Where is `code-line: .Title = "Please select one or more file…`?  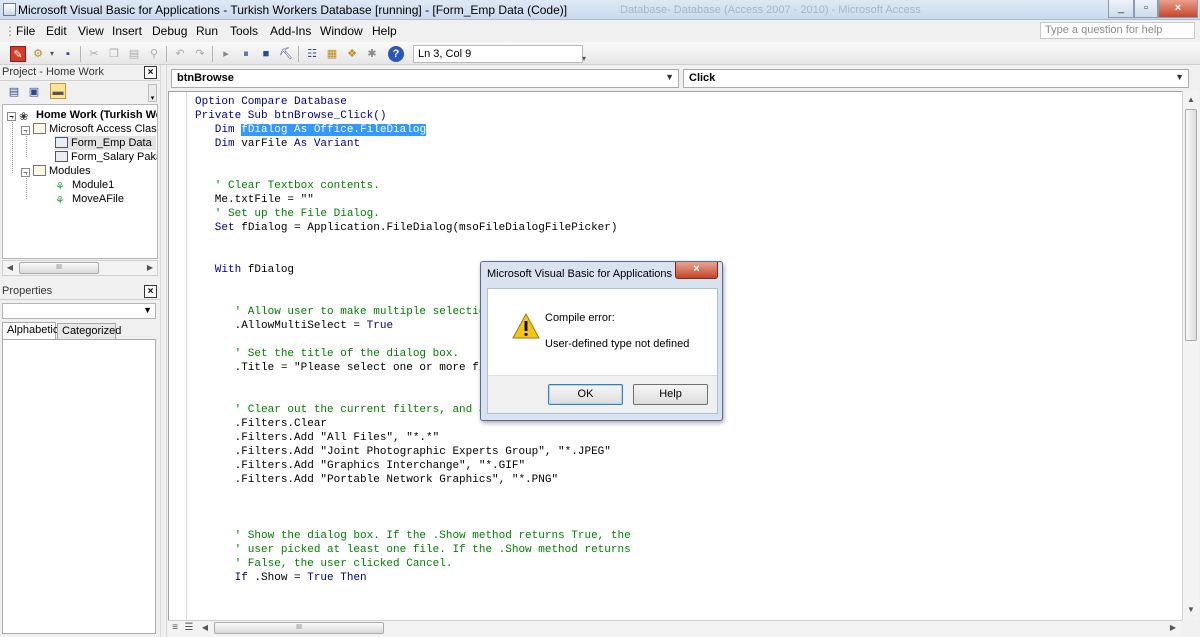 code-line: .Title = "Please select one or more file… is located at coordinates (353, 368).